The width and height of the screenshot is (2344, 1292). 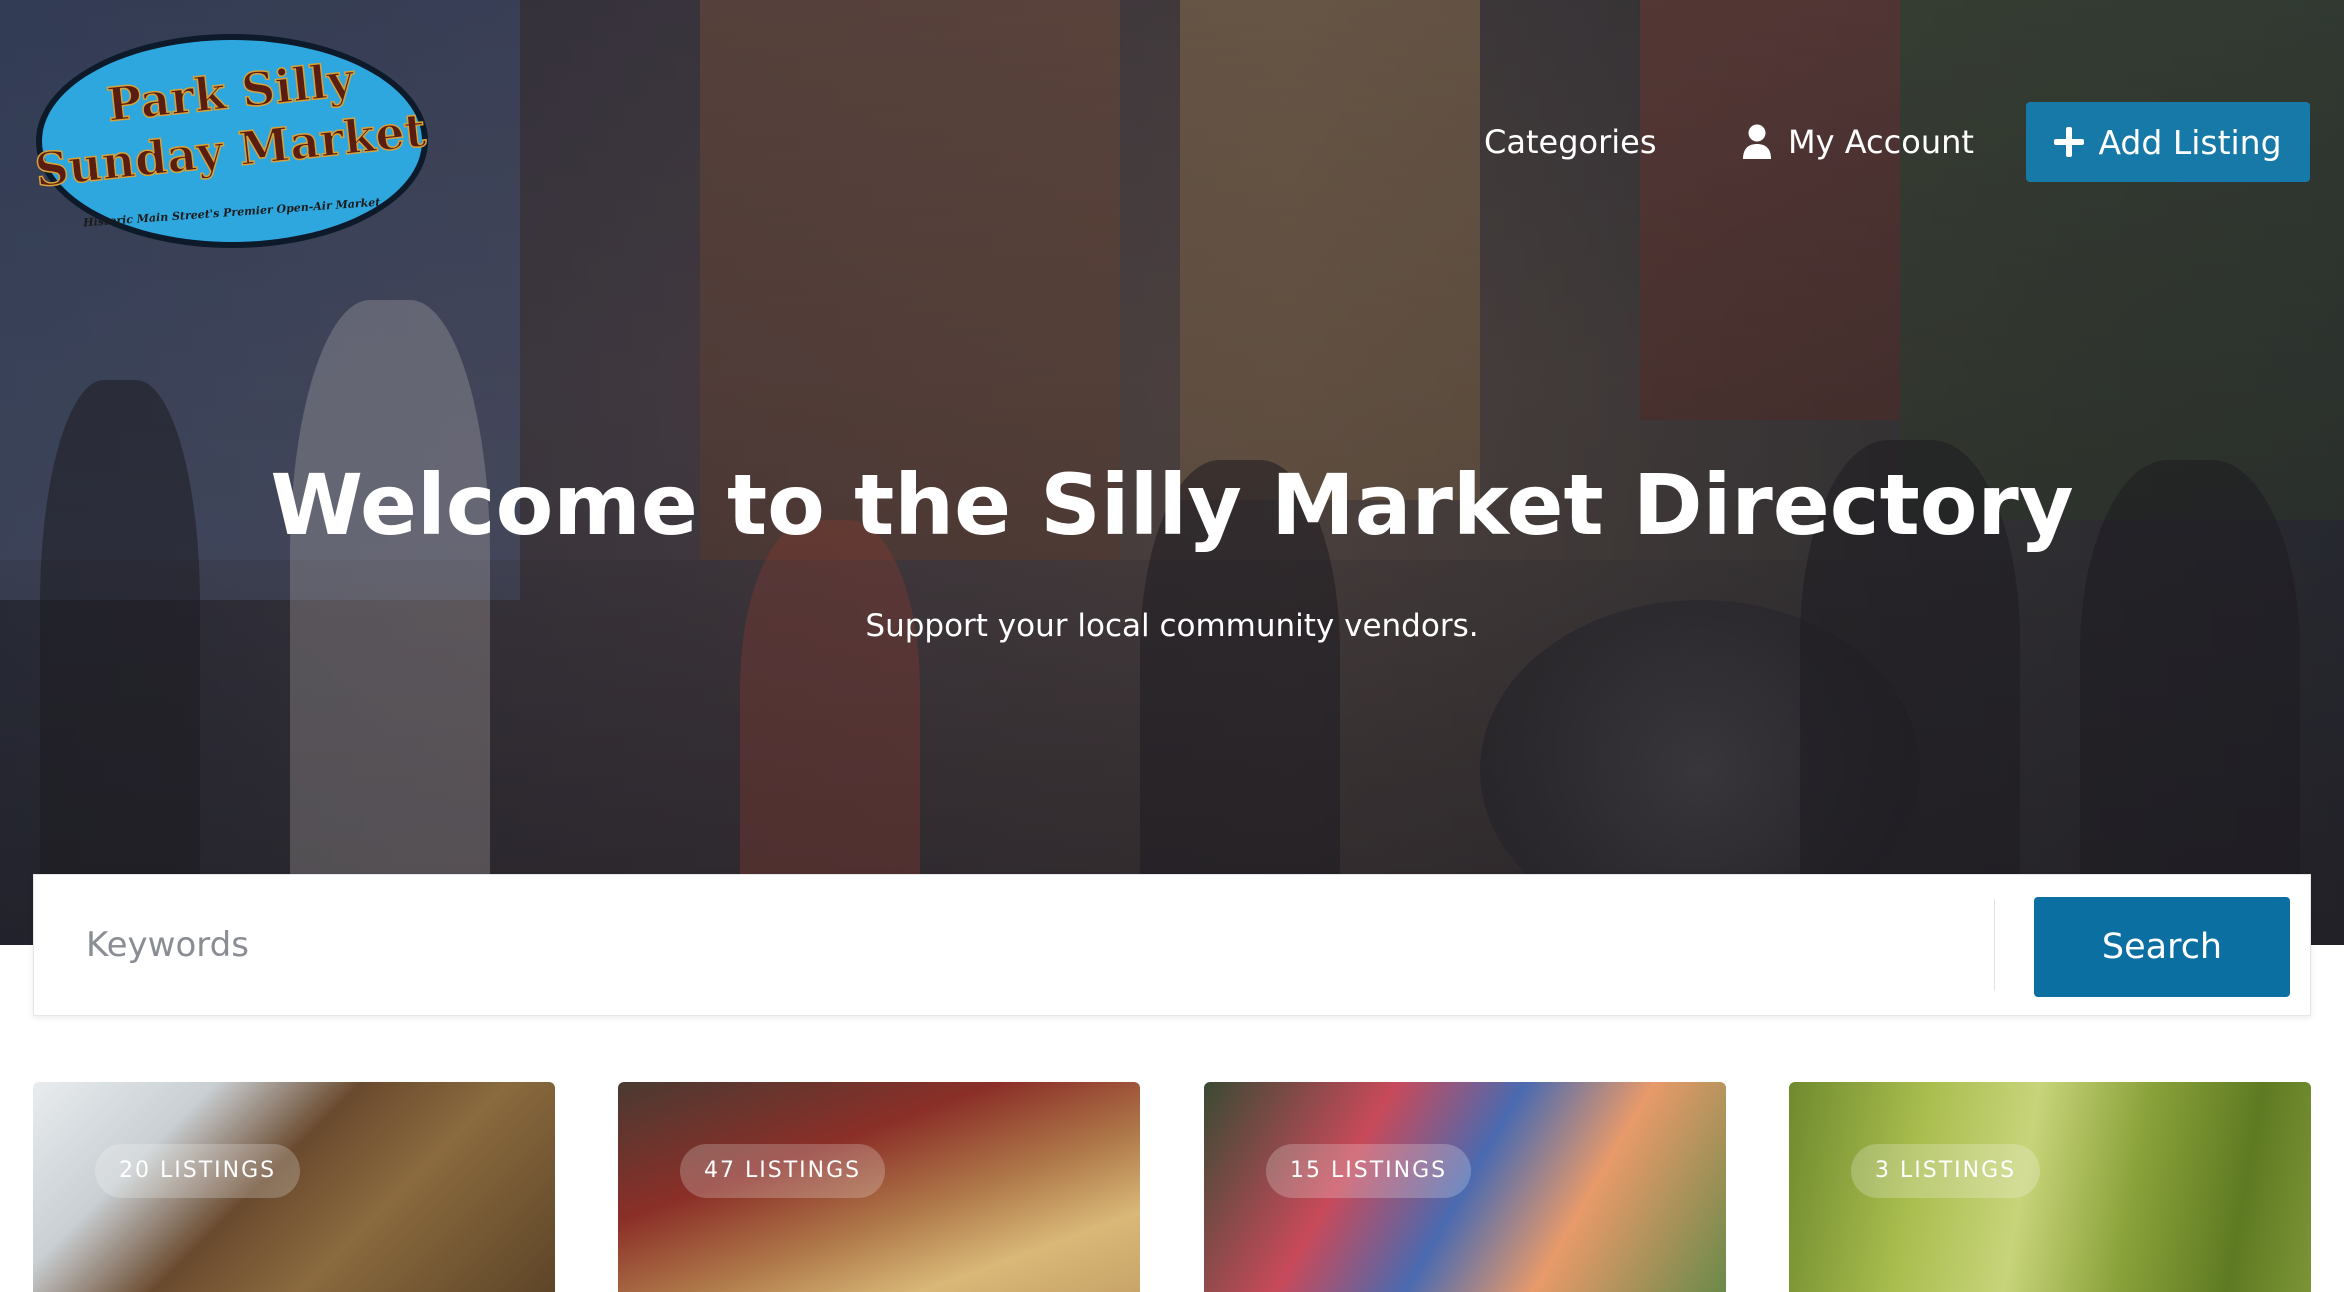 What do you see at coordinates (2069, 142) in the screenshot?
I see `plus-icon` at bounding box center [2069, 142].